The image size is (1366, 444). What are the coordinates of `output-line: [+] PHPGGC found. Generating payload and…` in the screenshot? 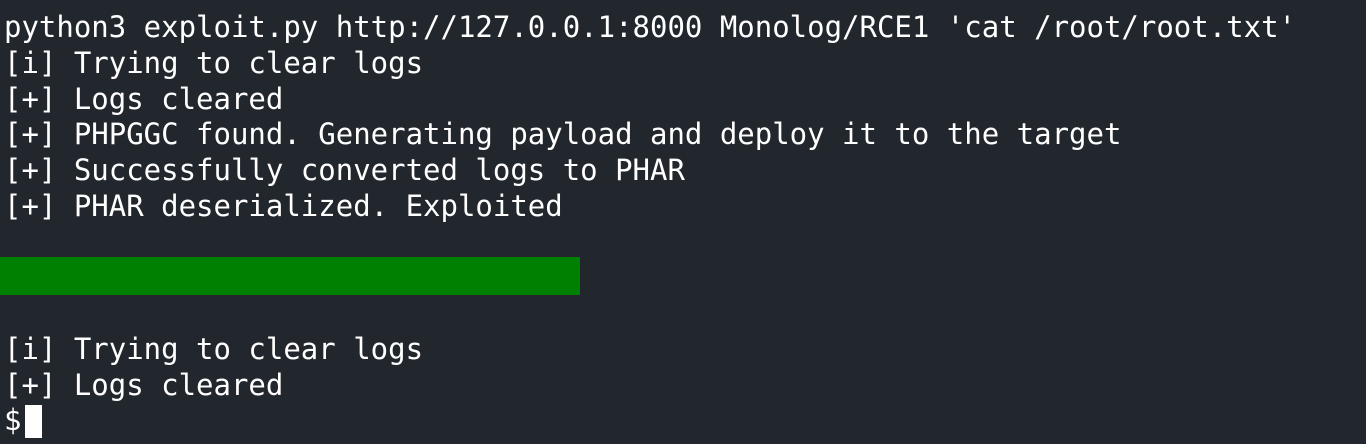 It's located at (563, 134).